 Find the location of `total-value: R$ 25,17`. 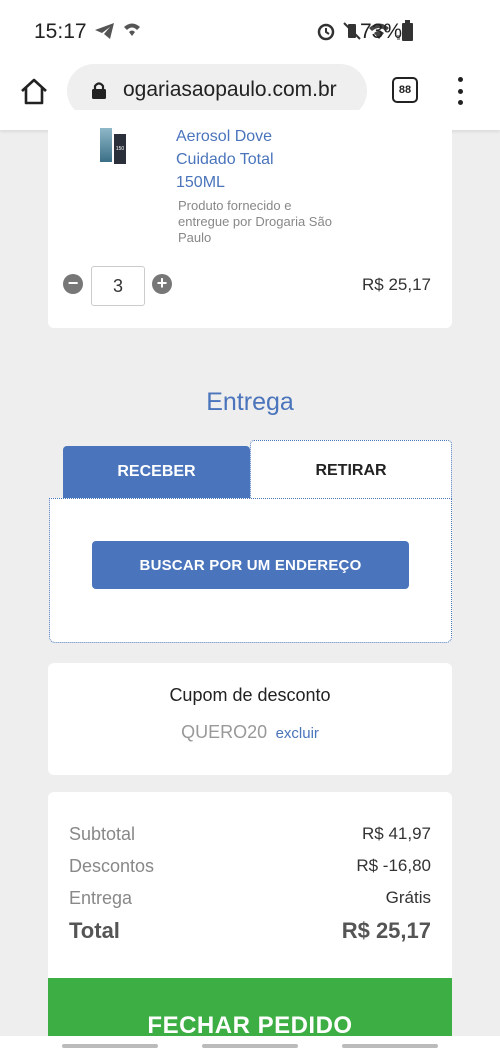

total-value: R$ 25,17 is located at coordinates (386, 930).